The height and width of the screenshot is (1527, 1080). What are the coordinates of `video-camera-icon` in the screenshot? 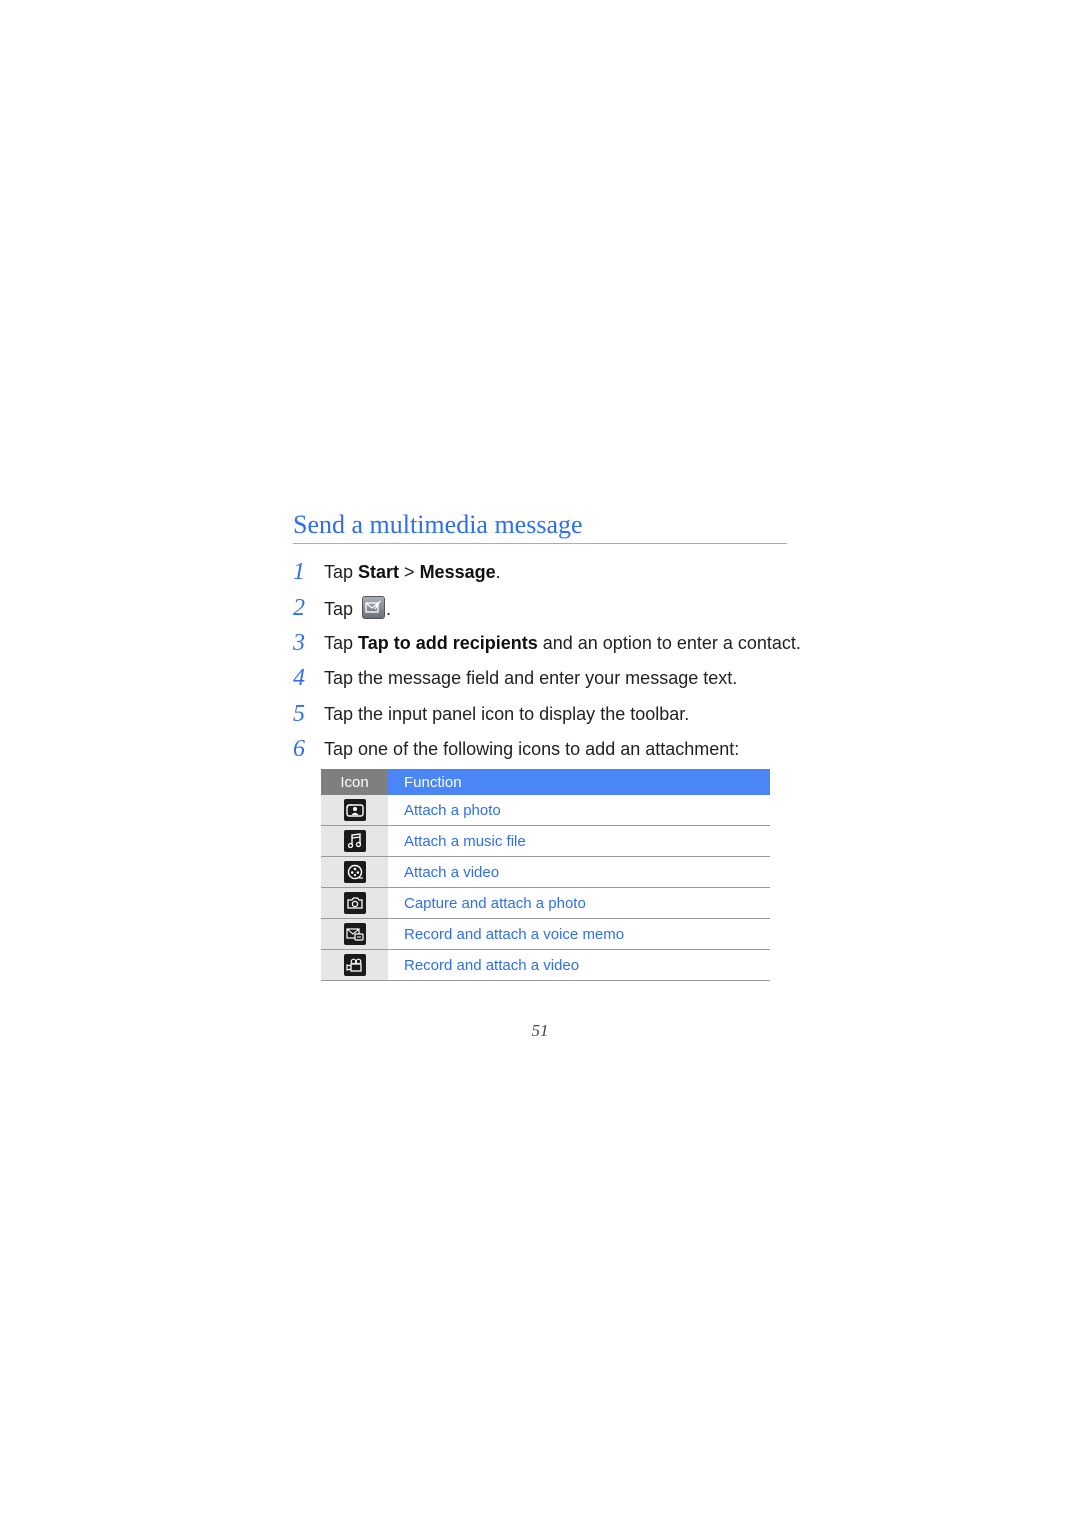 It's located at (354, 965).